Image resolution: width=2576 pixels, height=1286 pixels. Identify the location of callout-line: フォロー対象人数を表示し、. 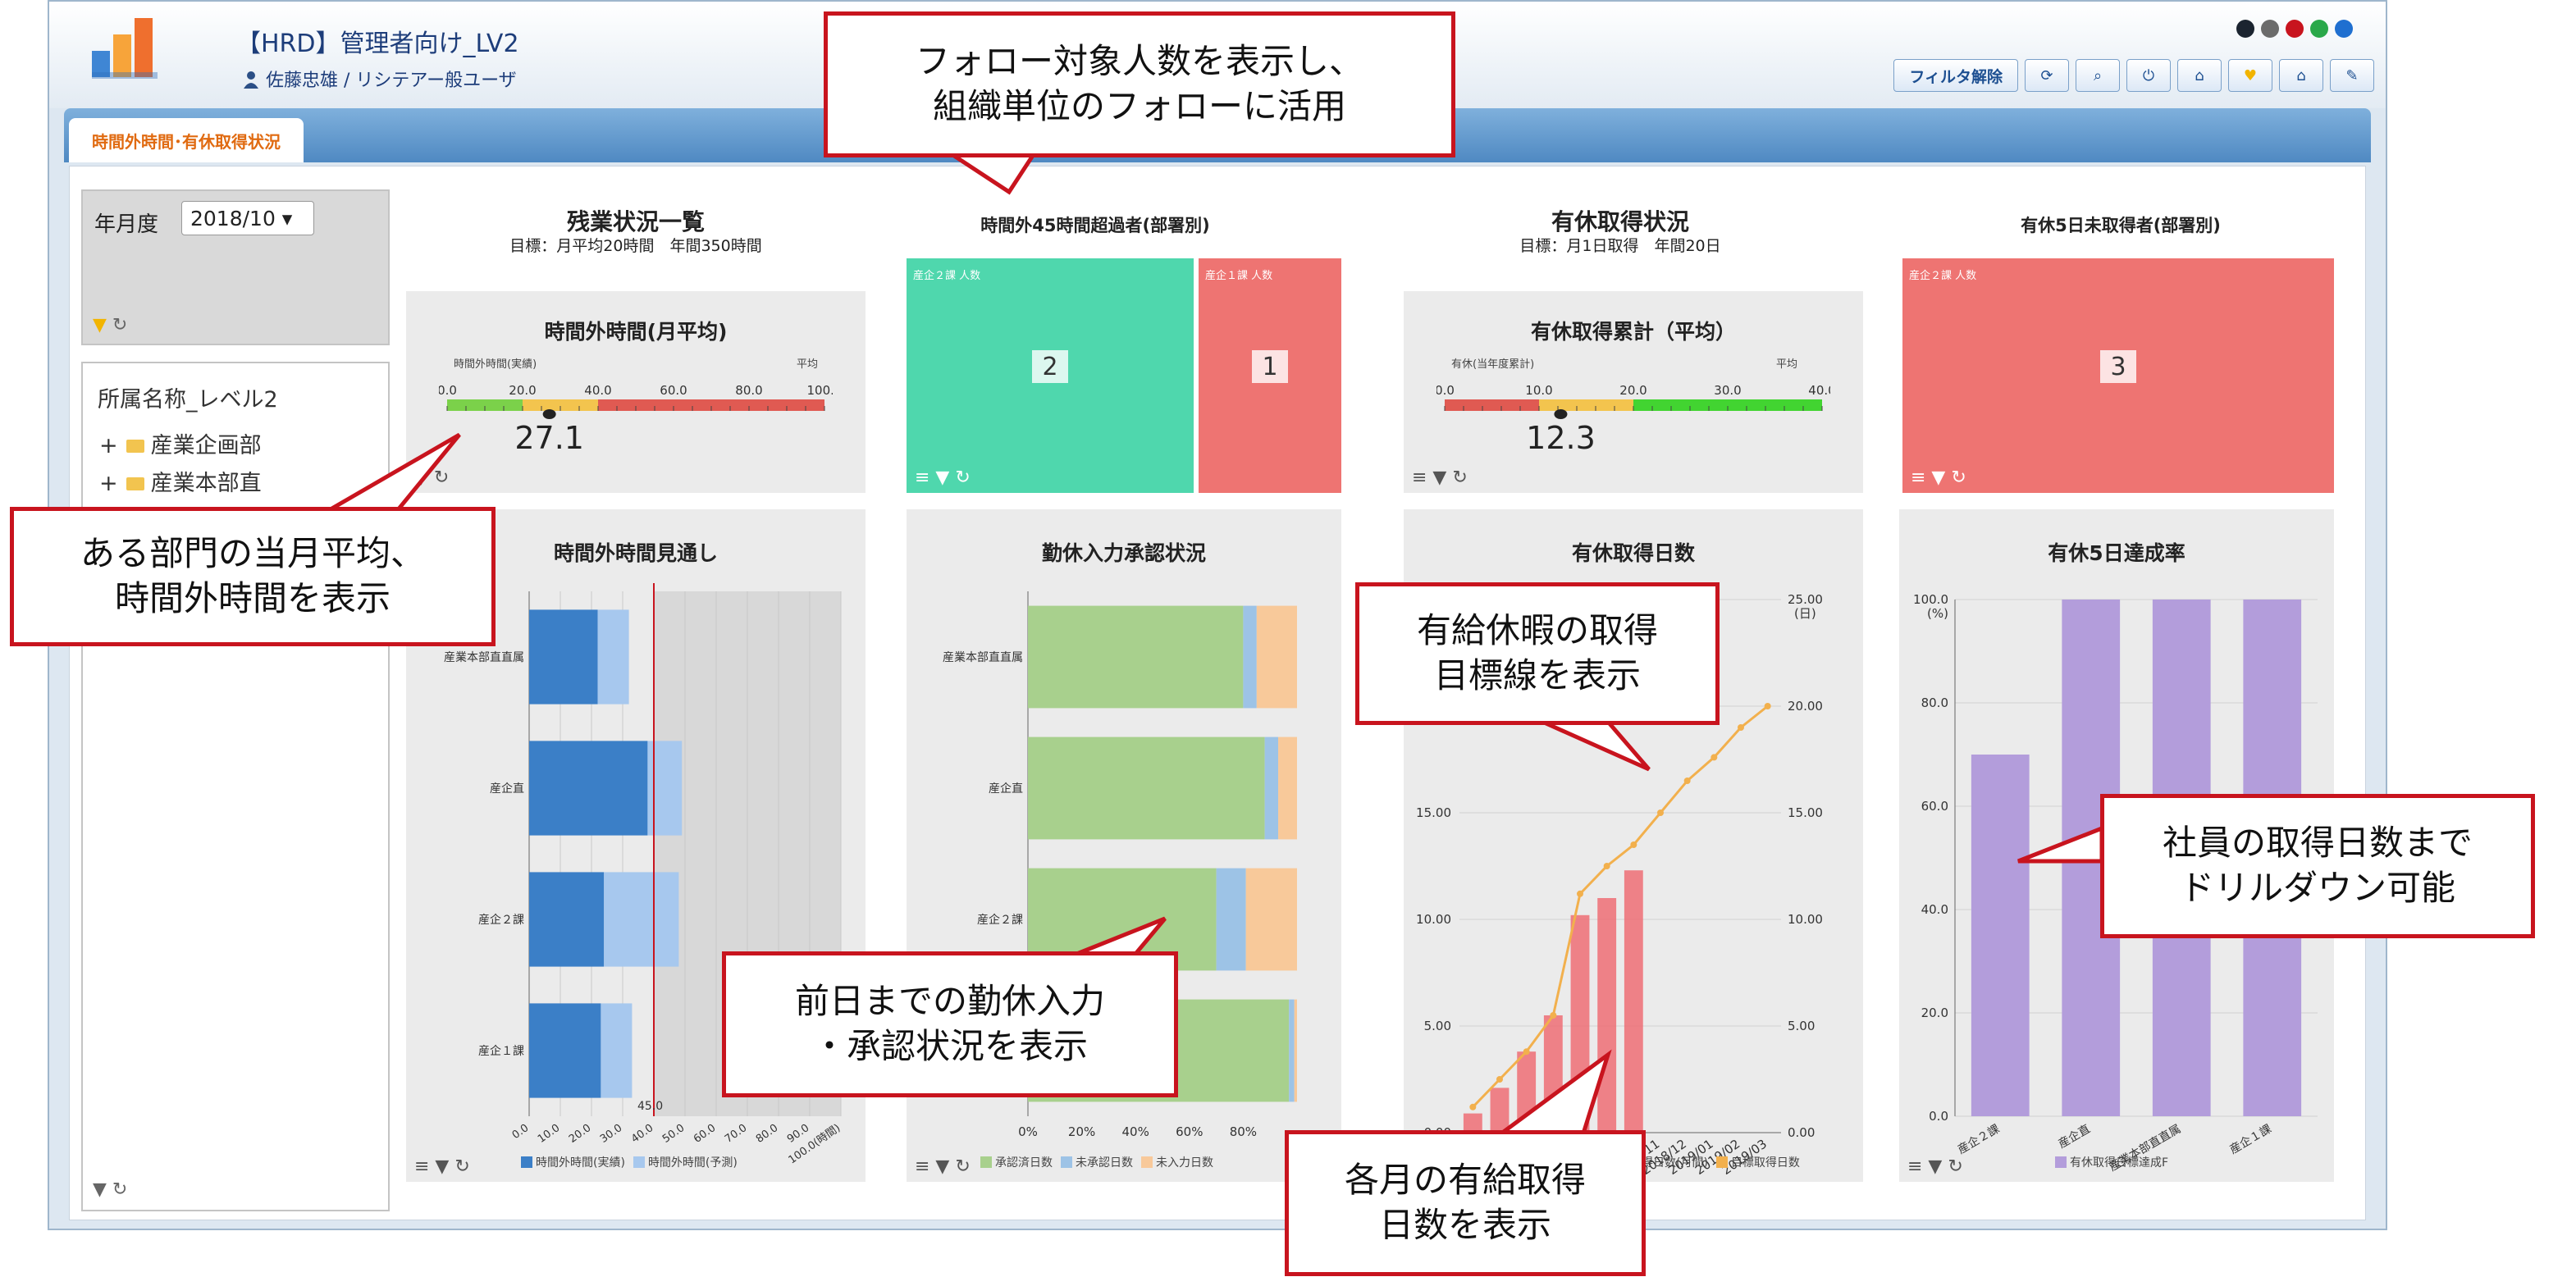
(1139, 62).